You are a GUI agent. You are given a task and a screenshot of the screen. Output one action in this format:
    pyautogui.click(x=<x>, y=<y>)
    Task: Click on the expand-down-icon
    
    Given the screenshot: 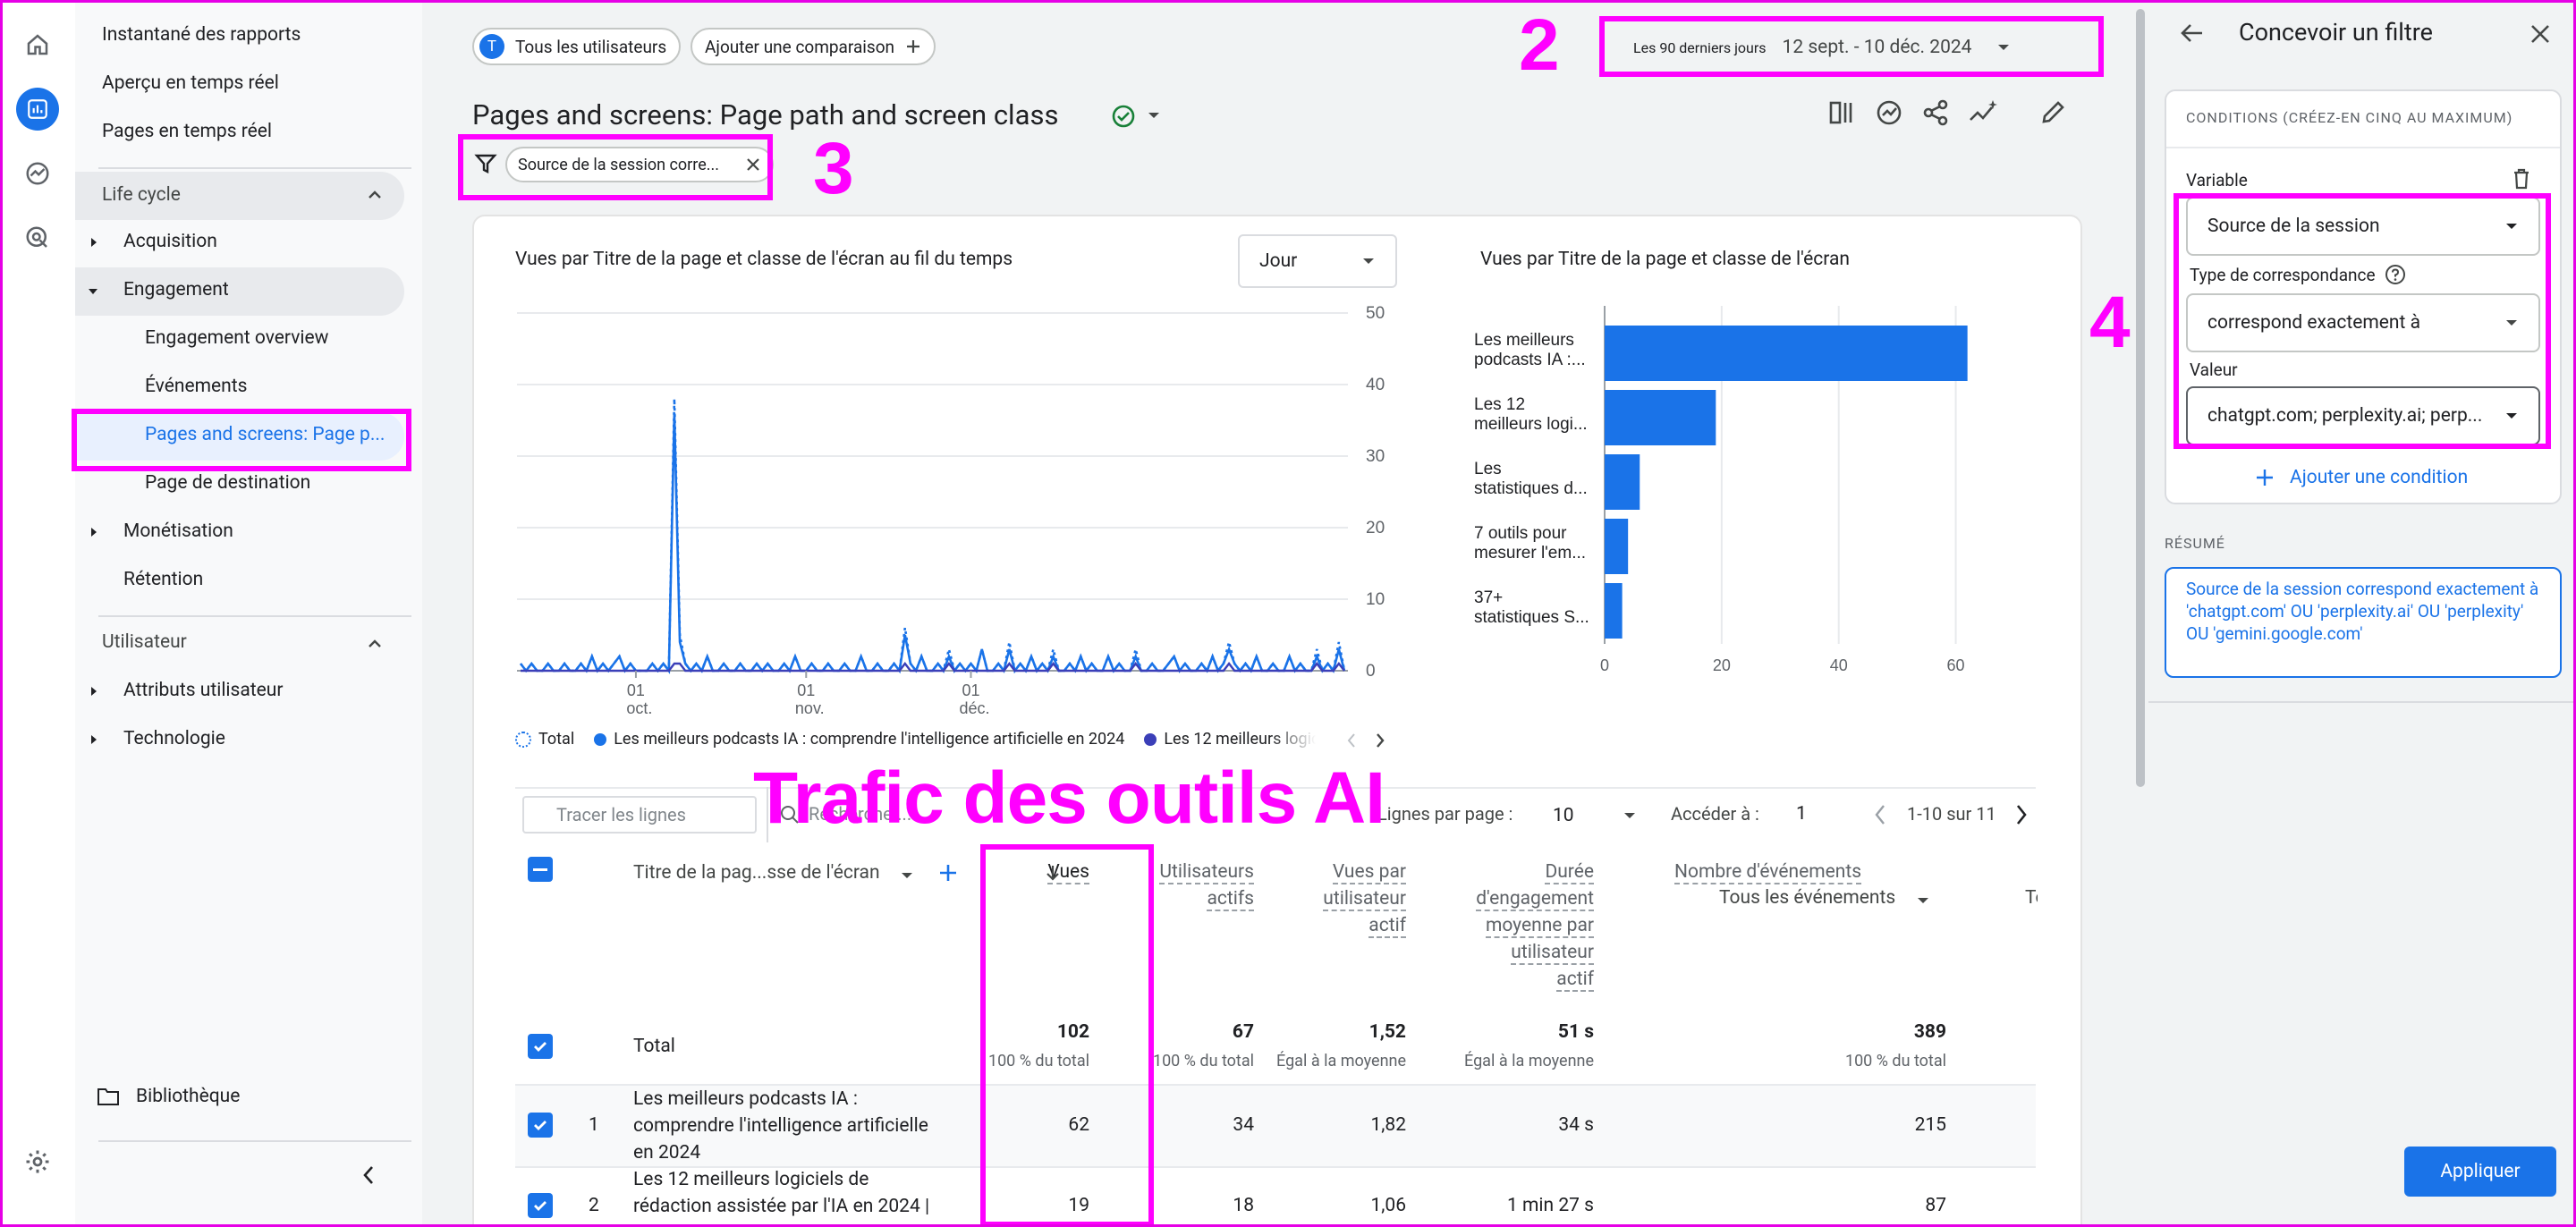 What is the action you would take?
    pyautogui.click(x=93, y=291)
    